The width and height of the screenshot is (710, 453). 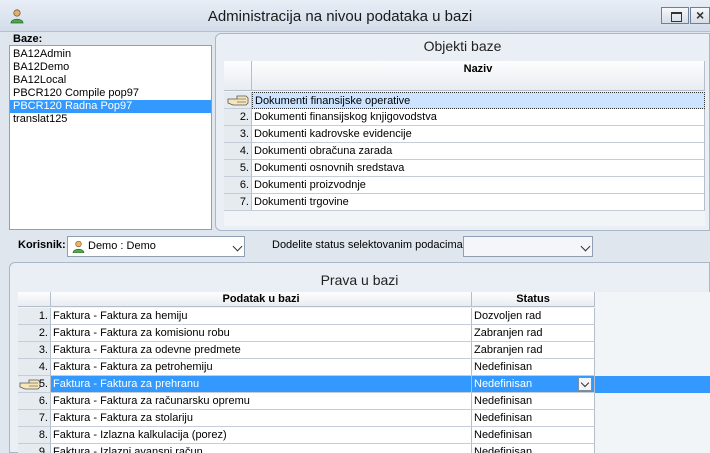 I want to click on databases-label: Baze:, so click(x=28, y=39).